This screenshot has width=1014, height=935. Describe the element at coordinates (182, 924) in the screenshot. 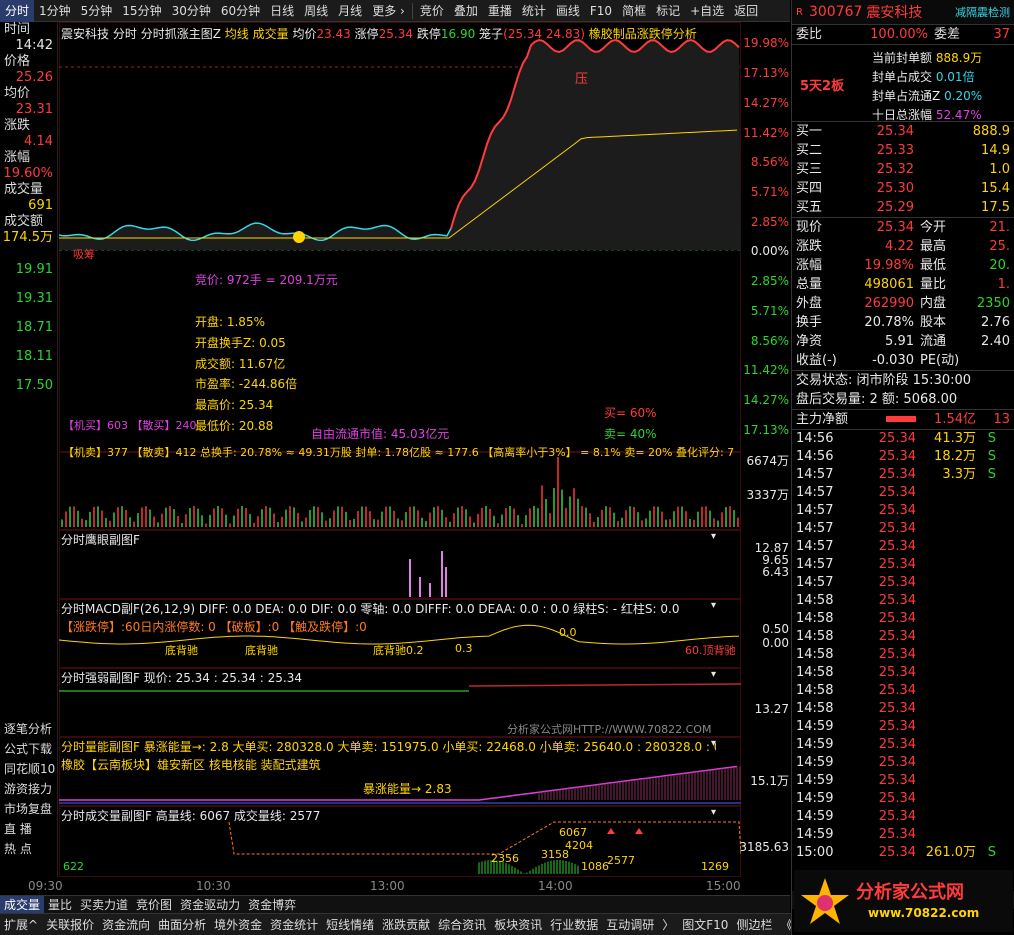

I see `surface-analysis: 曲面分析` at that location.